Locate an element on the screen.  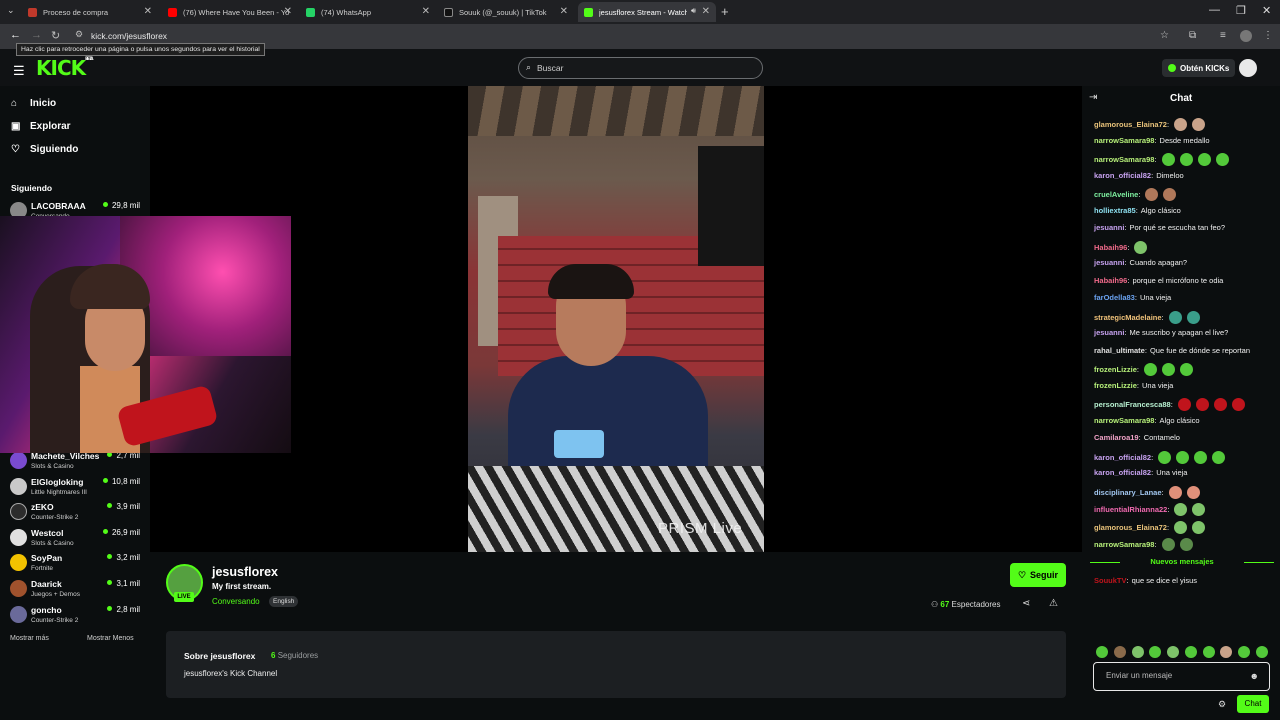
sidebar-item-explorar: ▣ Explorar is located at coordinates (41, 126).